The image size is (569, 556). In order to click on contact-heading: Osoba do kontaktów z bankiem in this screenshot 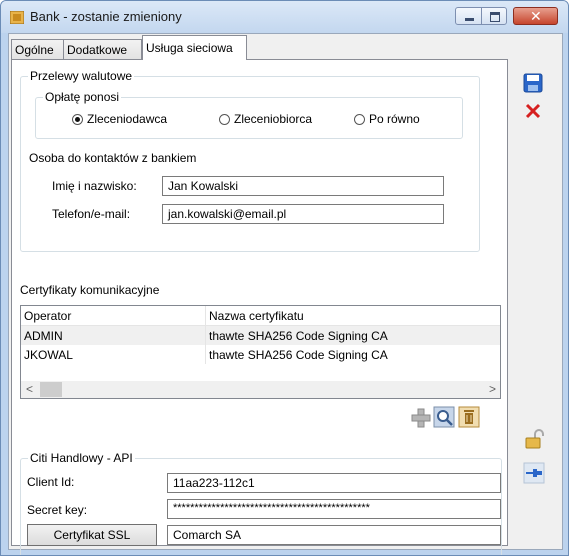, I will do `click(113, 158)`.